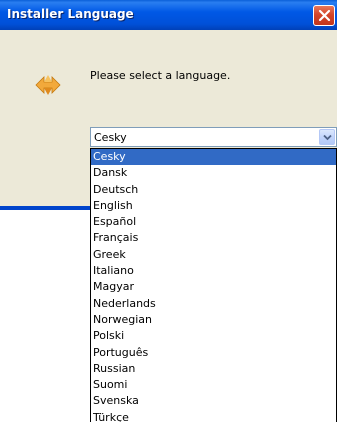 The image size is (337, 422). Describe the element at coordinates (213, 238) in the screenshot. I see `language-option: Français` at that location.